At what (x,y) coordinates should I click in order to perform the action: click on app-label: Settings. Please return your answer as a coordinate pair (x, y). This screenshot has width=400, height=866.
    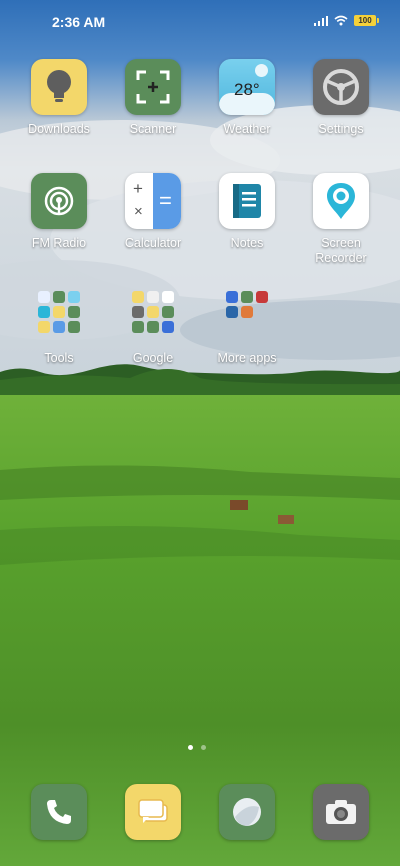
    Looking at the image, I should click on (341, 129).